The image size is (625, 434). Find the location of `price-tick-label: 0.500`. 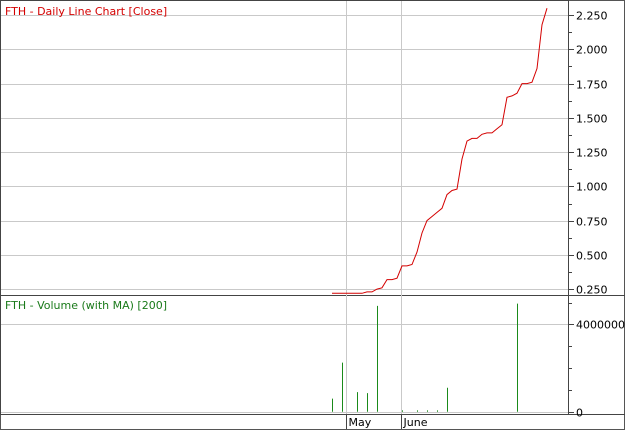

price-tick-label: 0.500 is located at coordinates (592, 256).